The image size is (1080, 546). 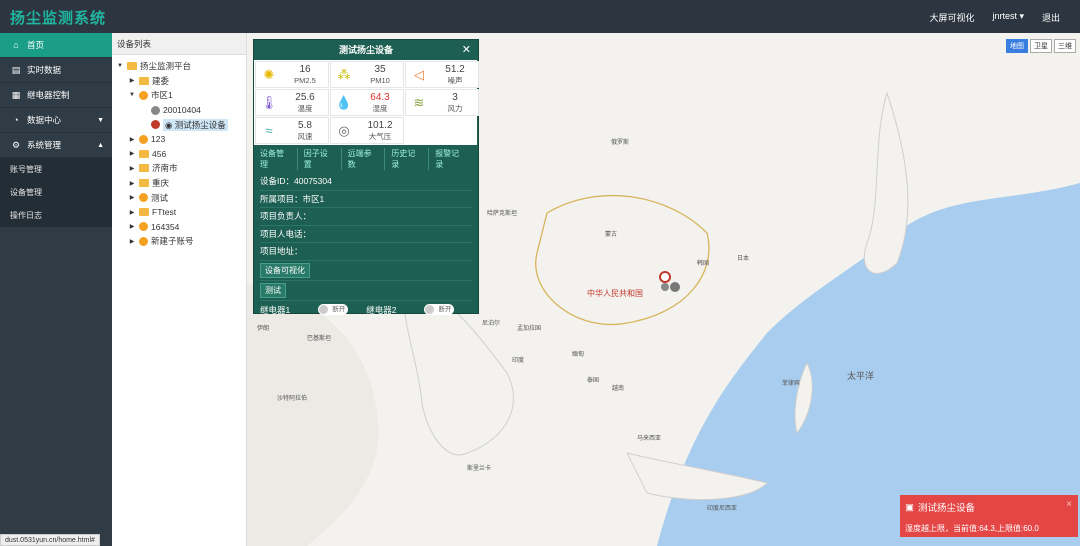 I want to click on nav-realtime: ▤ 实时数据, so click(x=56, y=70).